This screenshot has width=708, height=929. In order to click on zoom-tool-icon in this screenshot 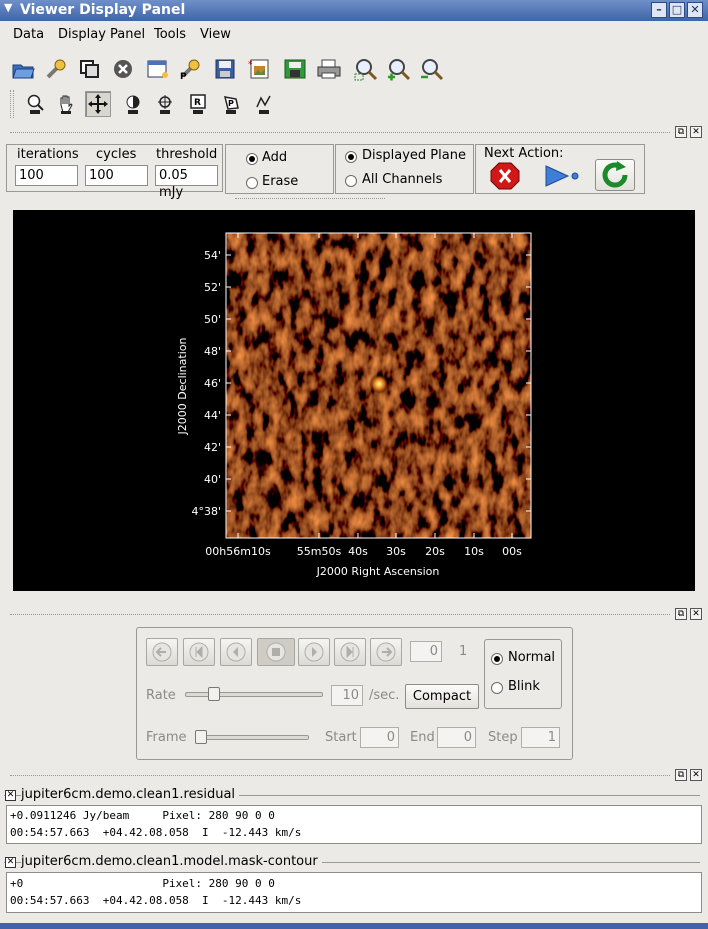, I will do `click(35, 104)`.